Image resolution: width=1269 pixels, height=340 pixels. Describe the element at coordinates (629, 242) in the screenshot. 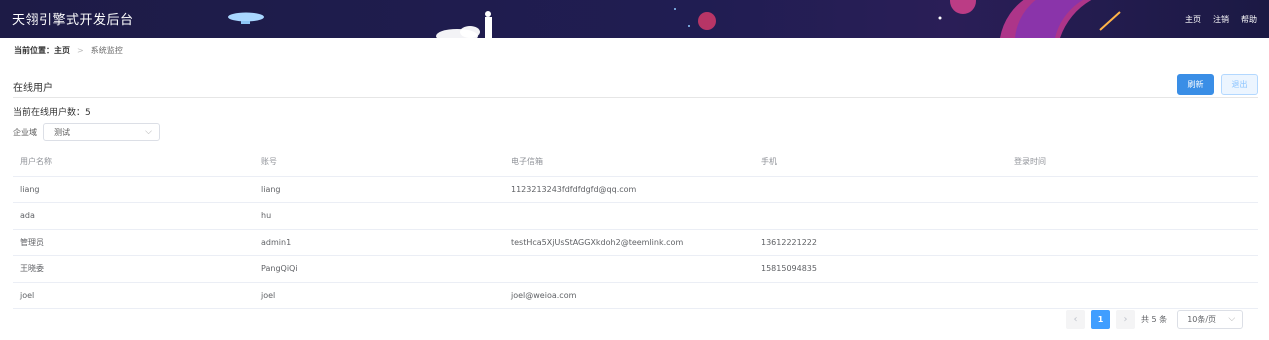

I see `cell-email: testHca5XjUsStAGGXkdoh2@teemlink.com` at that location.